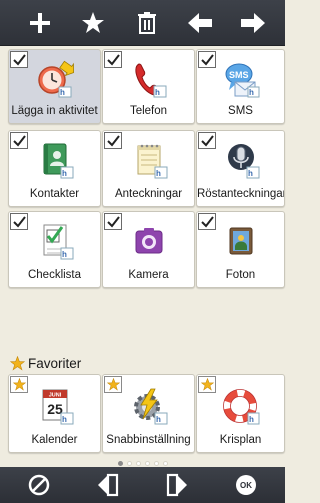  I want to click on favorite-kalender: JUNI 25 h Kalender, so click(54, 413).